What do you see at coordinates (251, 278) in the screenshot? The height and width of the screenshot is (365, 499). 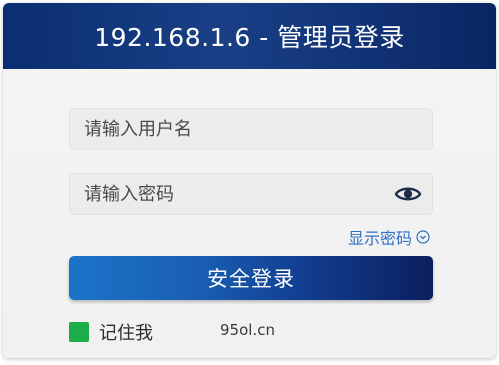 I see `login-button: 安全登录` at bounding box center [251, 278].